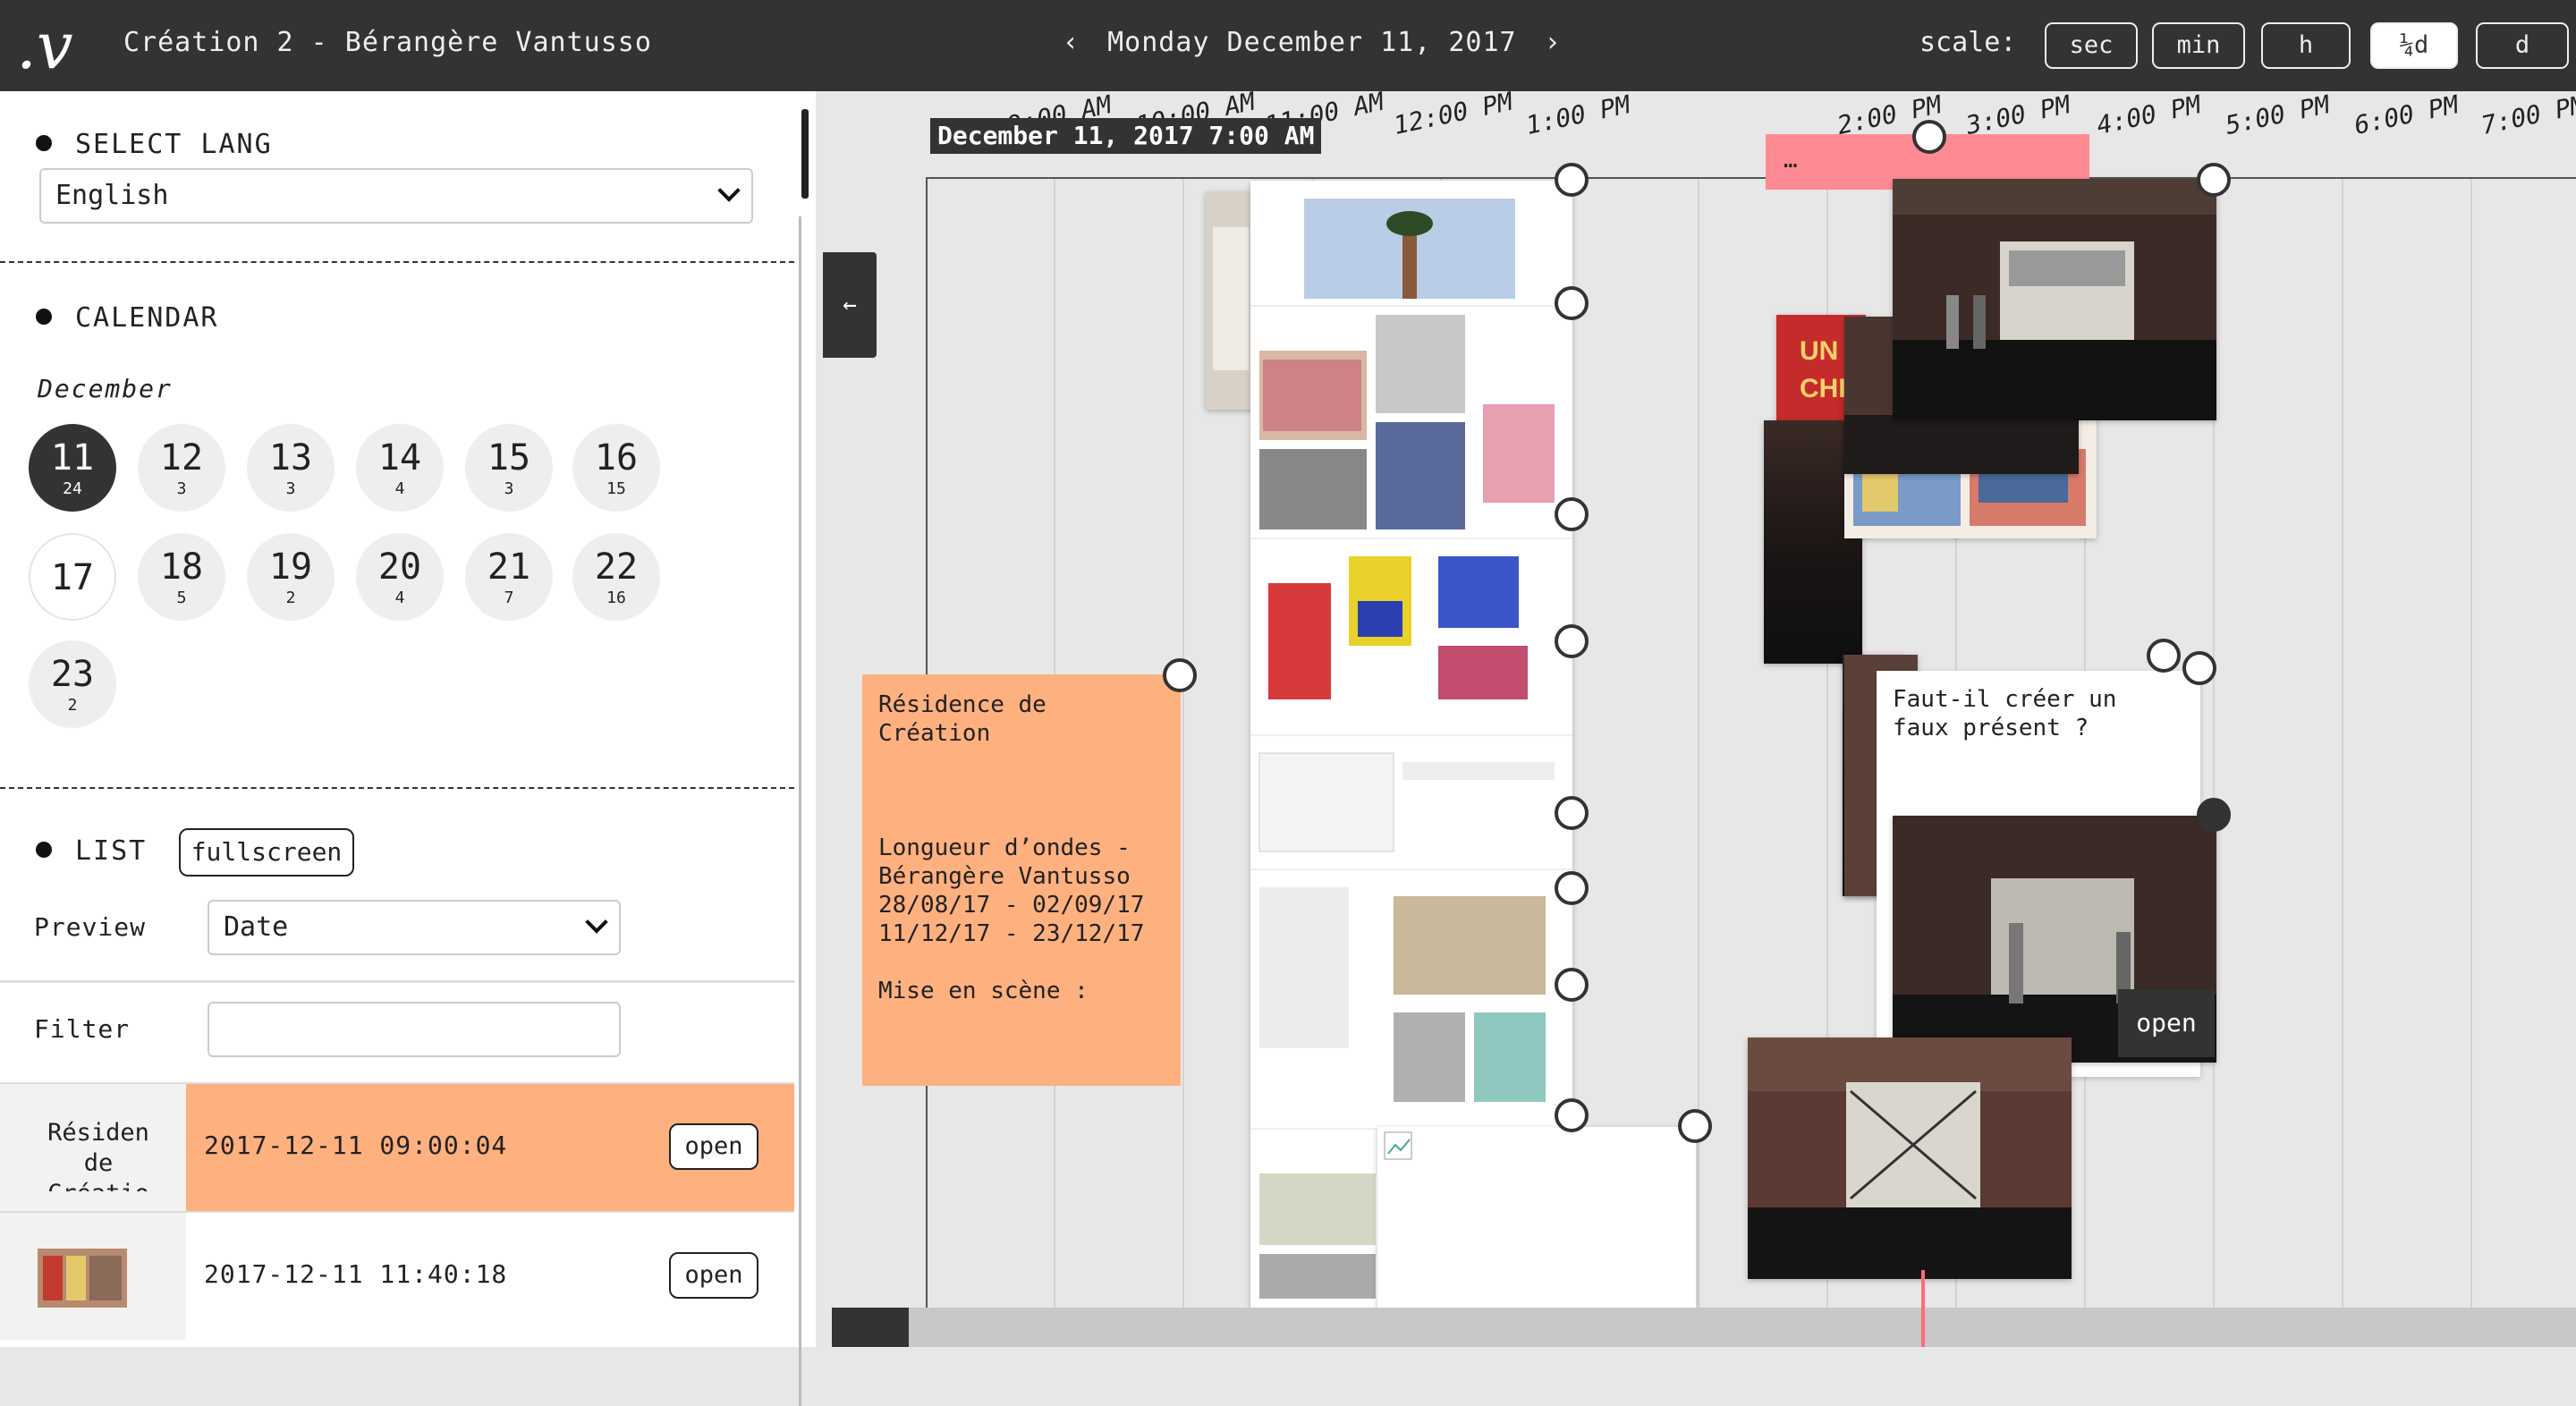 The height and width of the screenshot is (1406, 2576). I want to click on gallery-photo-image, so click(1231, 301).